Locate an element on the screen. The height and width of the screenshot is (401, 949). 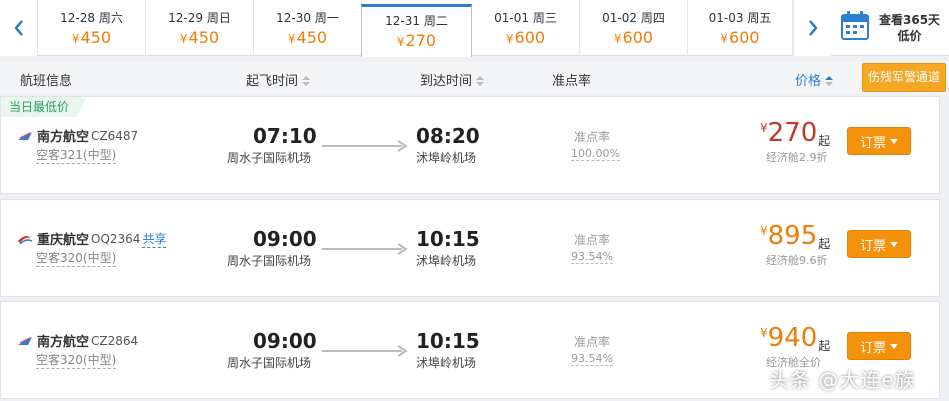
chevron-left-icon is located at coordinates (18, 28).